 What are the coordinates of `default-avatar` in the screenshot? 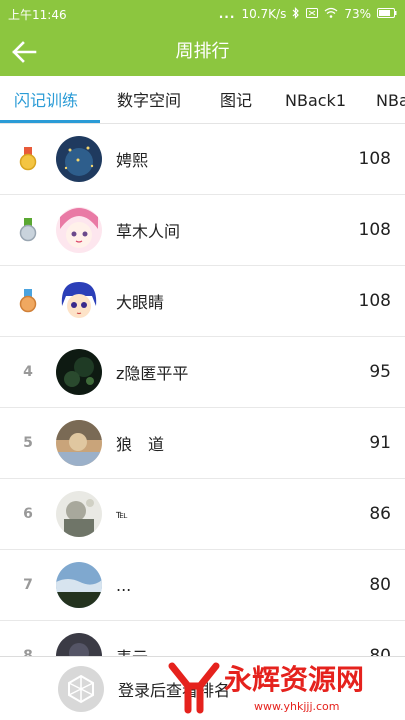 It's located at (81, 688).